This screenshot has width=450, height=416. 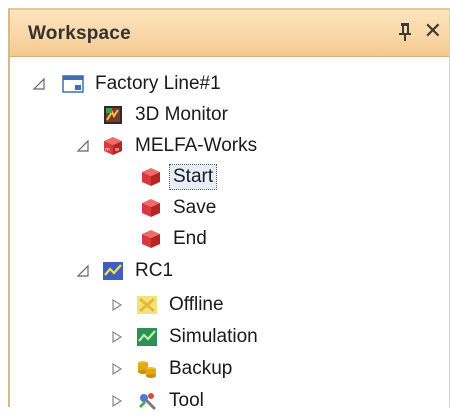 I want to click on melfa-cube-icon: m w, so click(x=113, y=146).